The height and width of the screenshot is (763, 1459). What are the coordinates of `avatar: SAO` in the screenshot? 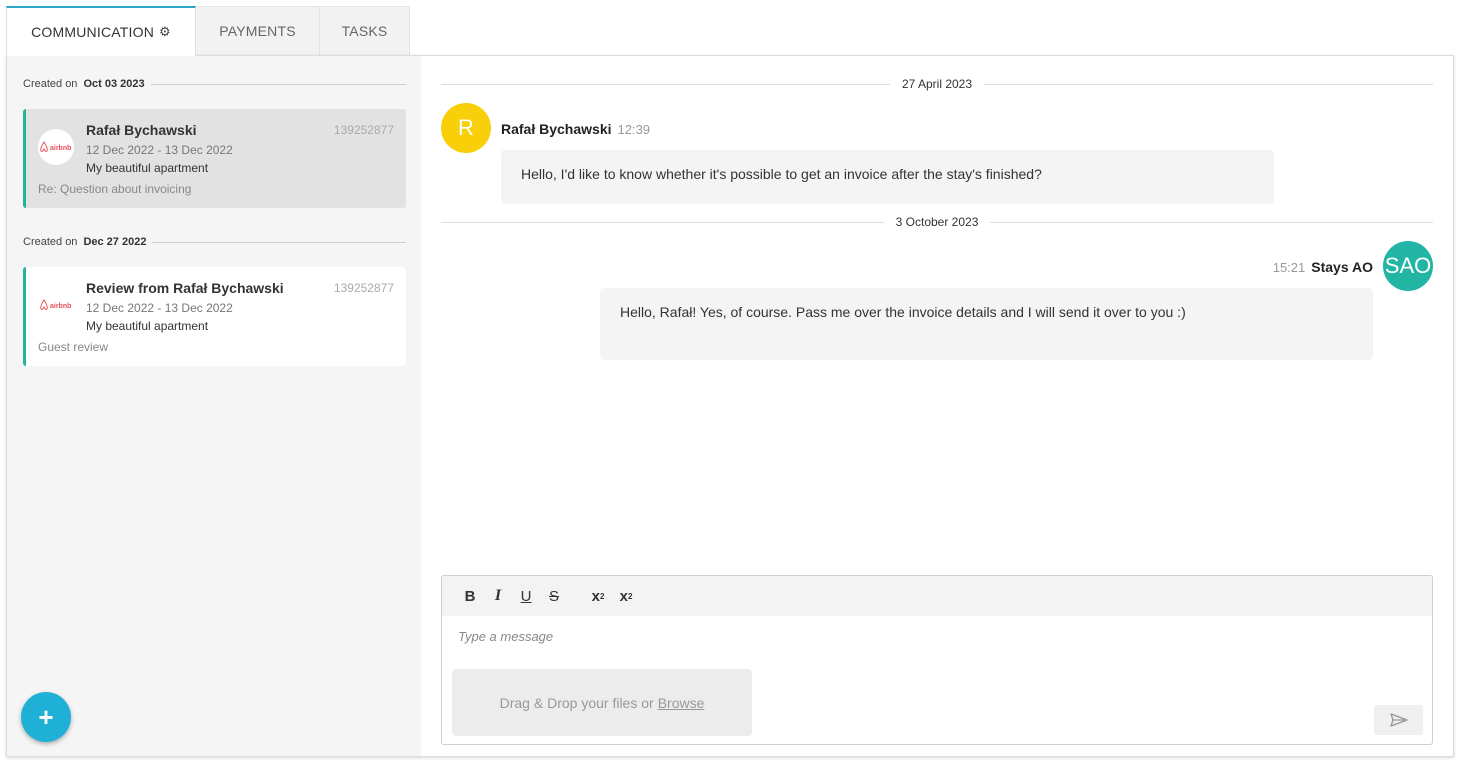 It's located at (1408, 266).